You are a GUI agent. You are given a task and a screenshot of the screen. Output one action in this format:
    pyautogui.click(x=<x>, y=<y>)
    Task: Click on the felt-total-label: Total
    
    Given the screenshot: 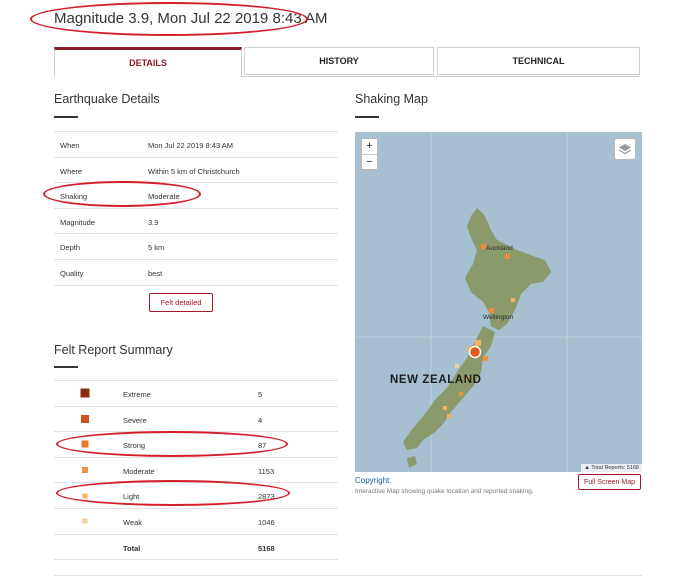 What is the action you would take?
    pyautogui.click(x=132, y=548)
    